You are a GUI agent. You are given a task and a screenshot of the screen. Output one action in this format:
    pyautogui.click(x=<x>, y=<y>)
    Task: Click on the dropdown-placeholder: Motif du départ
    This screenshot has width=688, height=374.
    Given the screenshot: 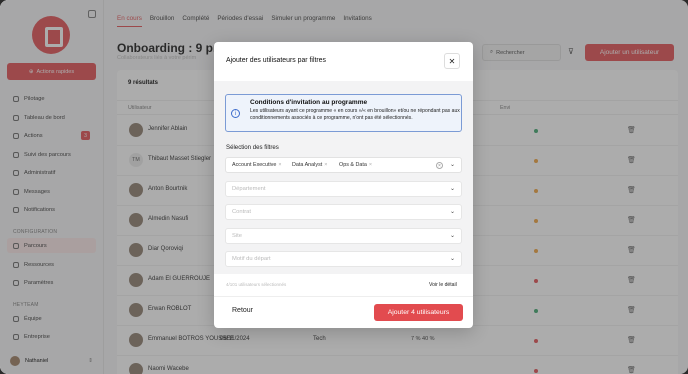 What is the action you would take?
    pyautogui.click(x=251, y=259)
    